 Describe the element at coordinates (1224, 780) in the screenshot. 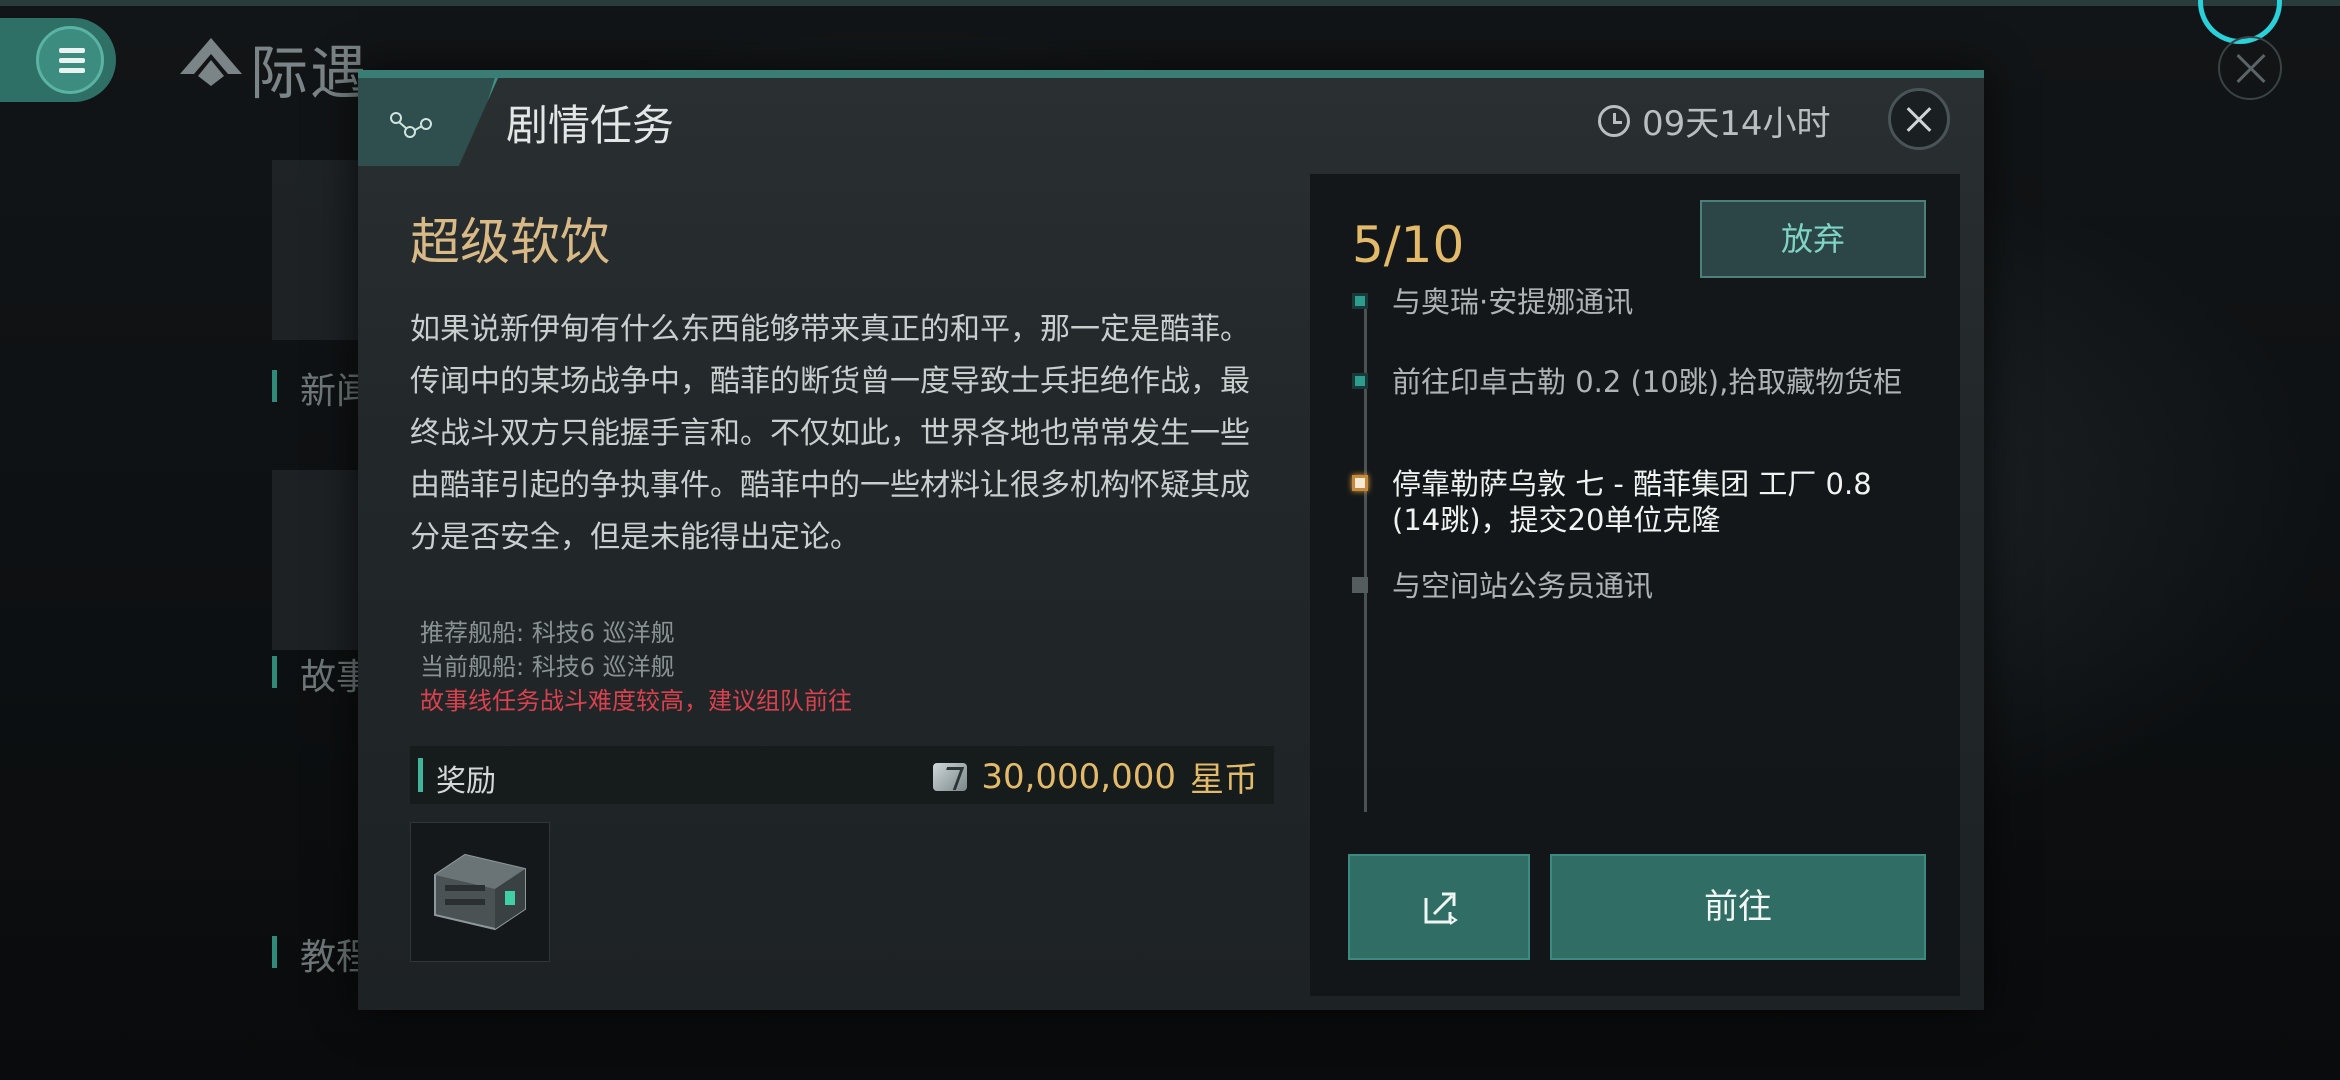

I see `reward-currency: 星币` at that location.